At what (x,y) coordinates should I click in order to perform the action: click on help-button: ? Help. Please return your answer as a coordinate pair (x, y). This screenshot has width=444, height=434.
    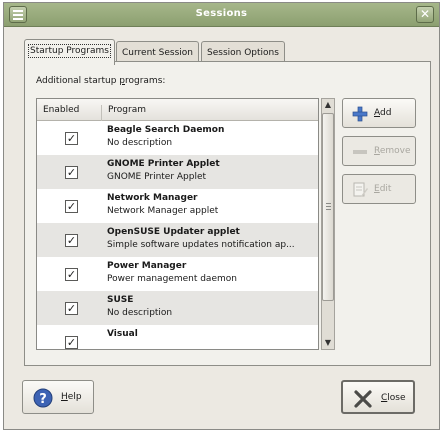
    Looking at the image, I should click on (58, 397).